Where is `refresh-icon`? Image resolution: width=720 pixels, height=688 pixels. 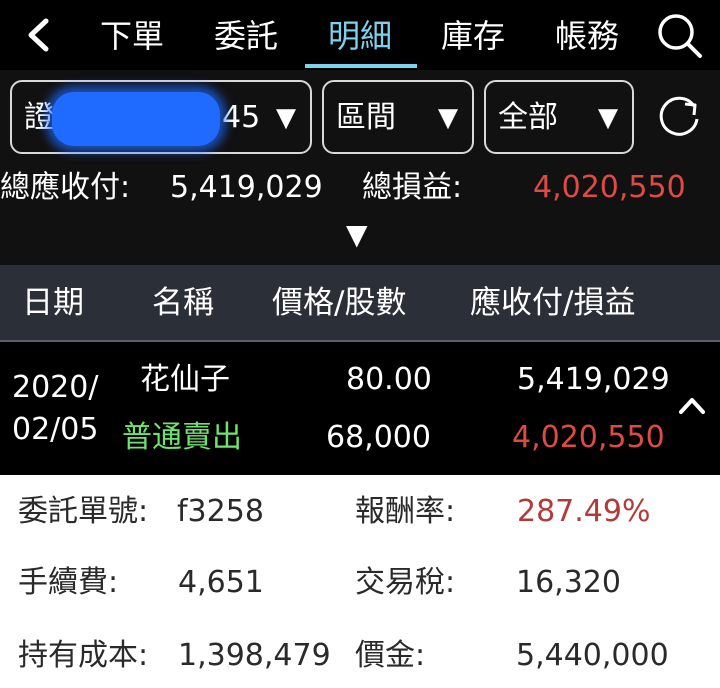
refresh-icon is located at coordinates (679, 116).